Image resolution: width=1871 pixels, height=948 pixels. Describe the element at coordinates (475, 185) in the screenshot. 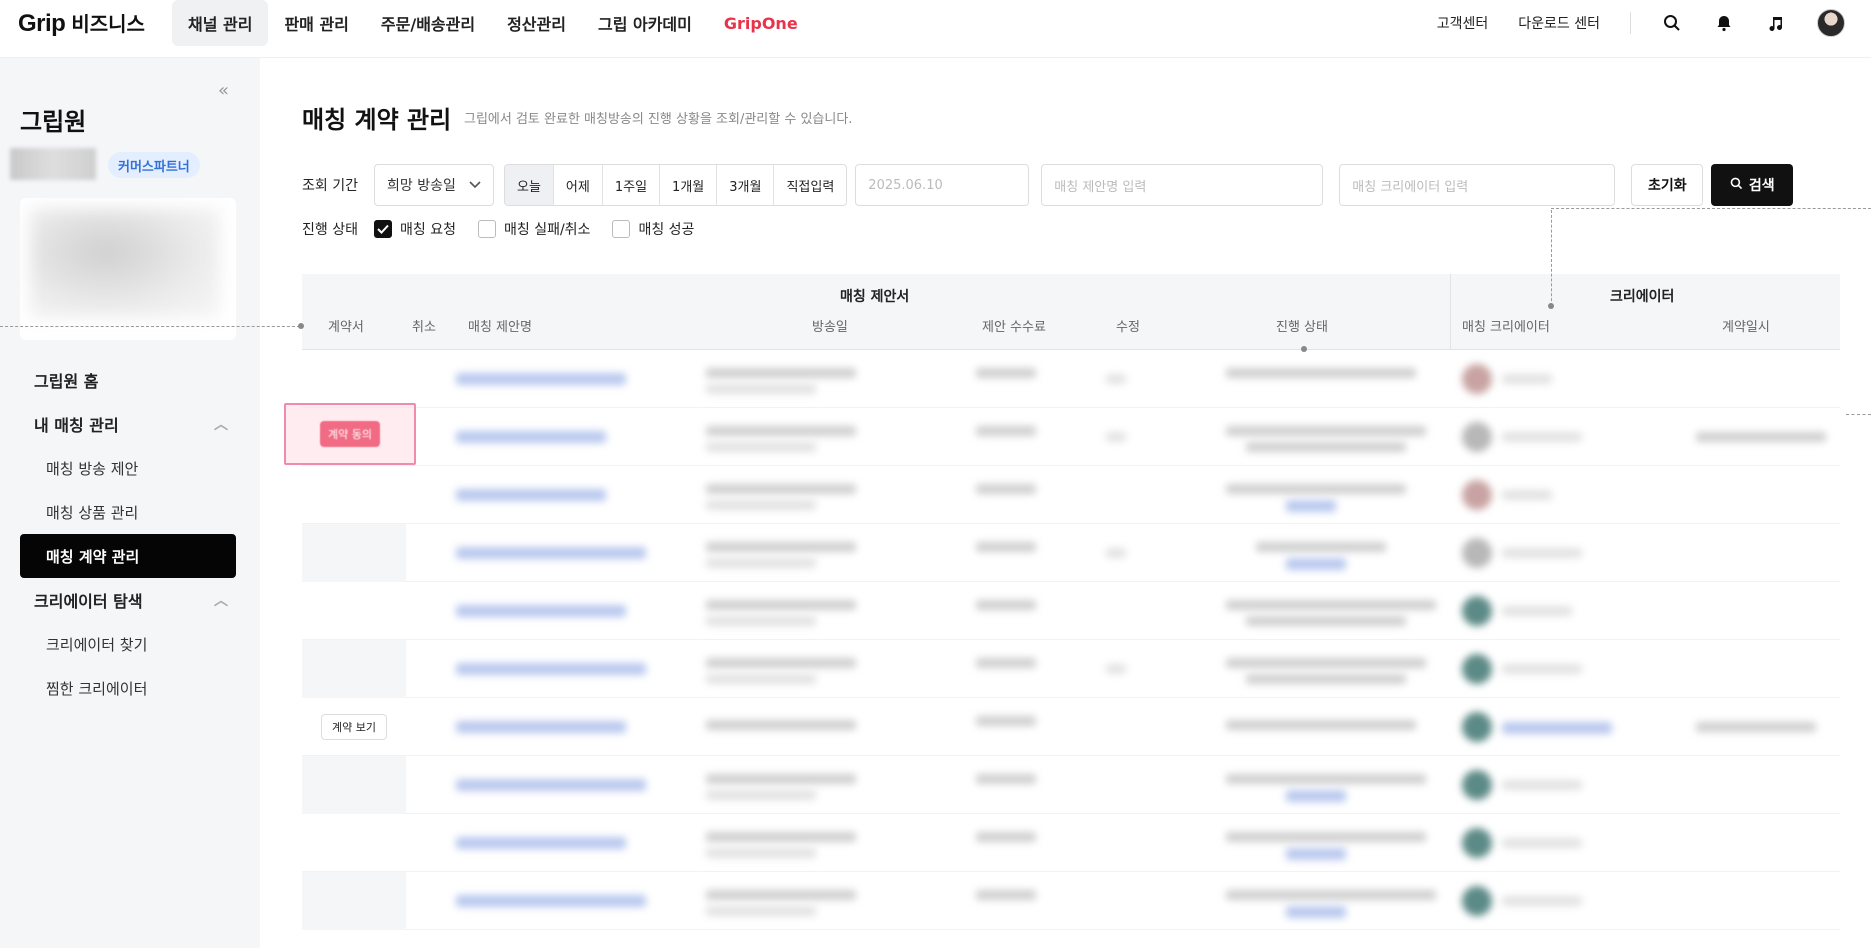

I see `chevron-down-icon` at that location.